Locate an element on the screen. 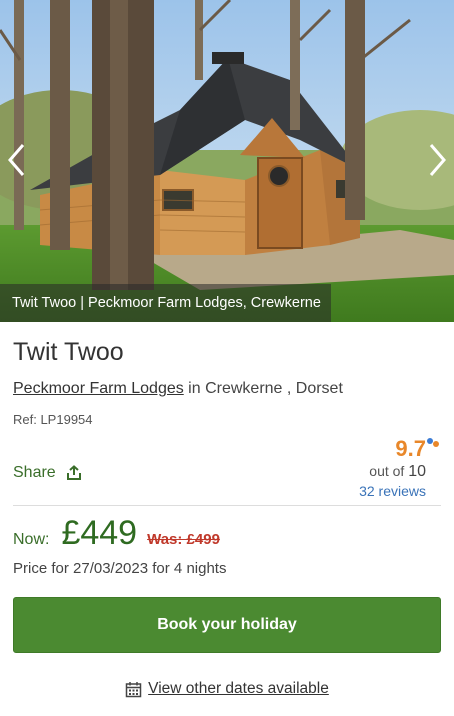 The image size is (454, 716). share-label: Share is located at coordinates (34, 472).